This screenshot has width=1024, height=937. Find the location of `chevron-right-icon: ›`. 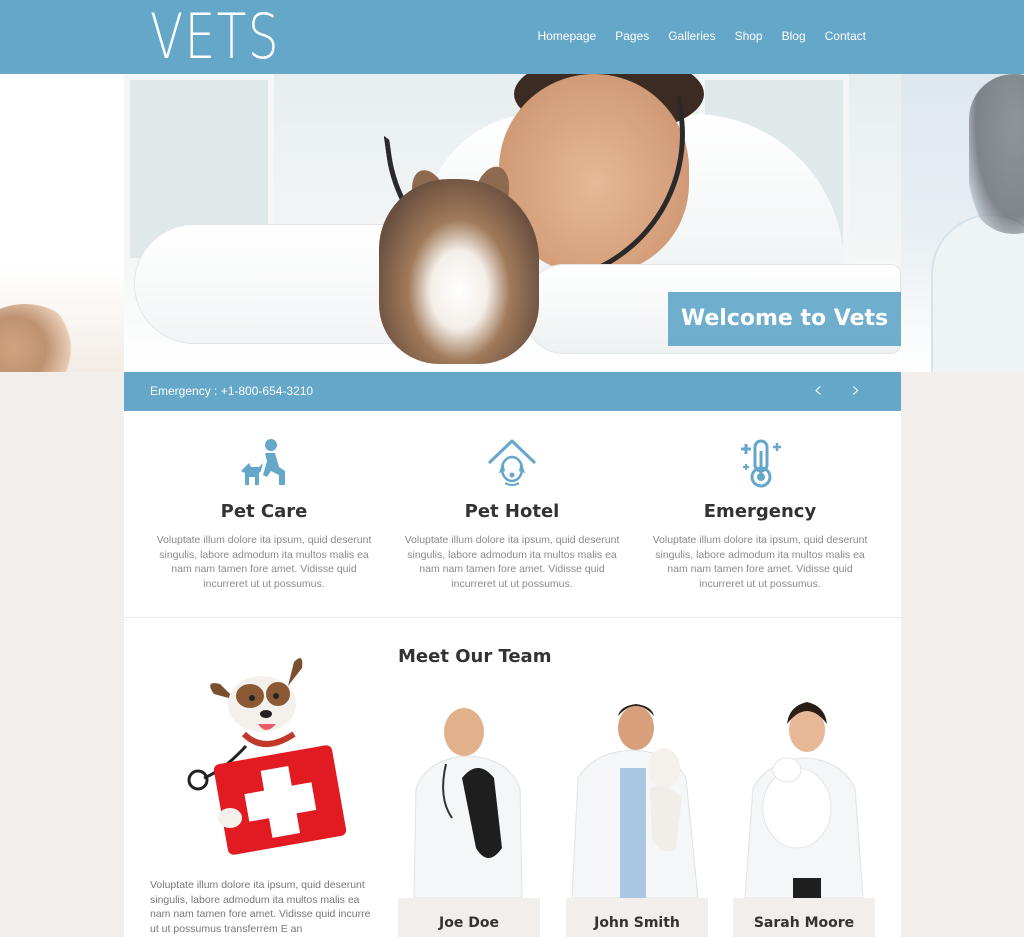

chevron-right-icon: › is located at coordinates (856, 391).